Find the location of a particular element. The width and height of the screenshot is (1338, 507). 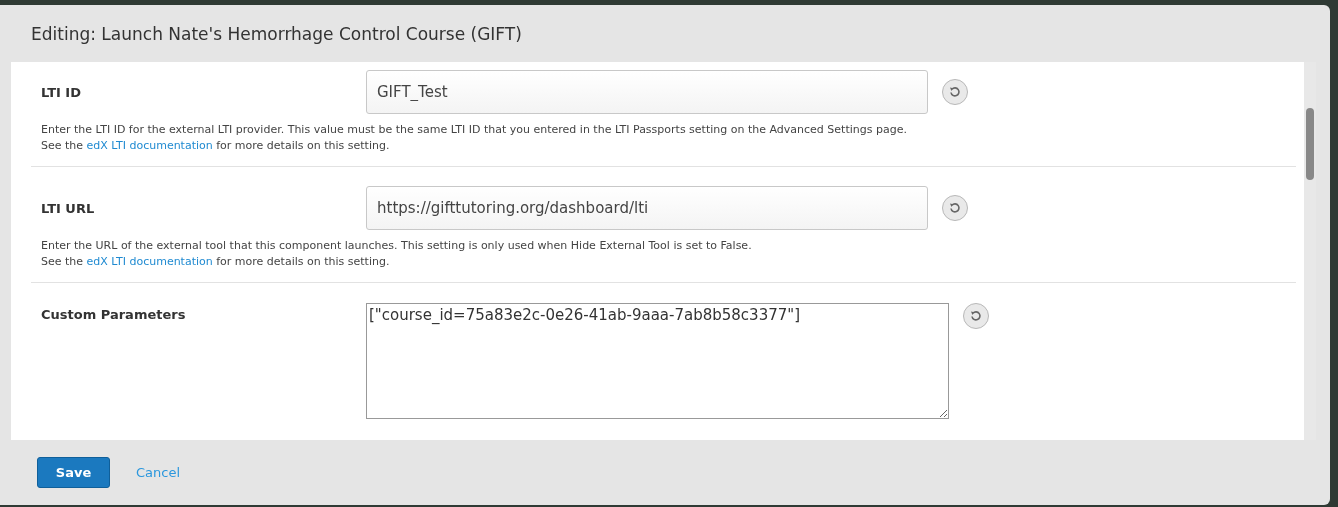

custom-parameters-field: ["course_id=75a83e2c-0e26-41ab-9aaa-7ab8b58c3377"] is located at coordinates (657, 361).